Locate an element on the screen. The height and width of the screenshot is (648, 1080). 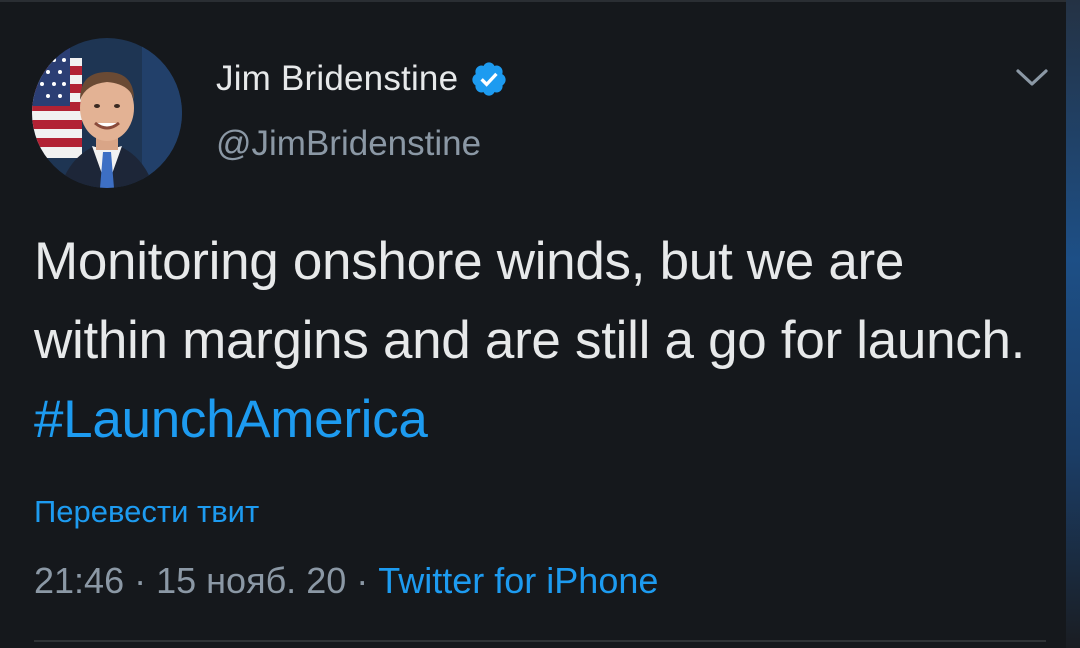
divider is located at coordinates (540, 641).